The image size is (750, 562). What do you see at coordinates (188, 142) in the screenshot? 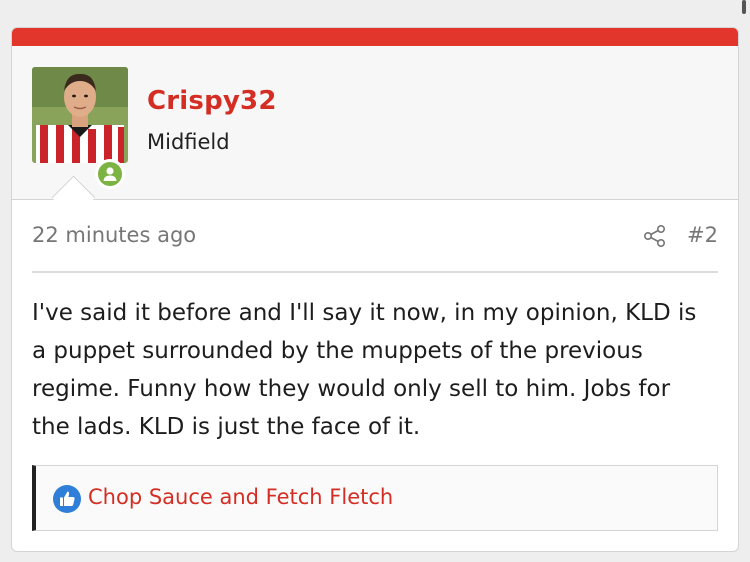
I see `user-title: Midfield` at bounding box center [188, 142].